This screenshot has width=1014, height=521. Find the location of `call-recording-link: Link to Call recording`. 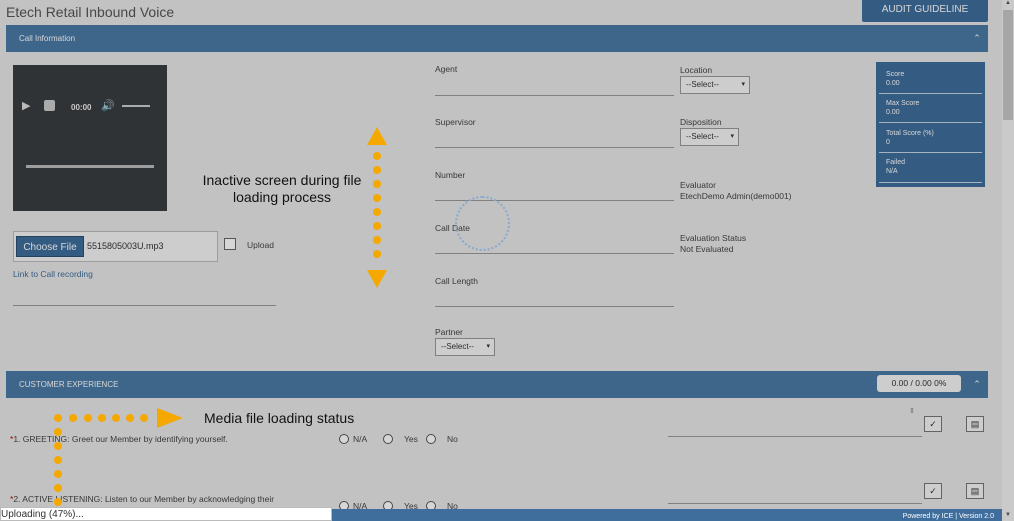

call-recording-link: Link to Call recording is located at coordinates (53, 274).